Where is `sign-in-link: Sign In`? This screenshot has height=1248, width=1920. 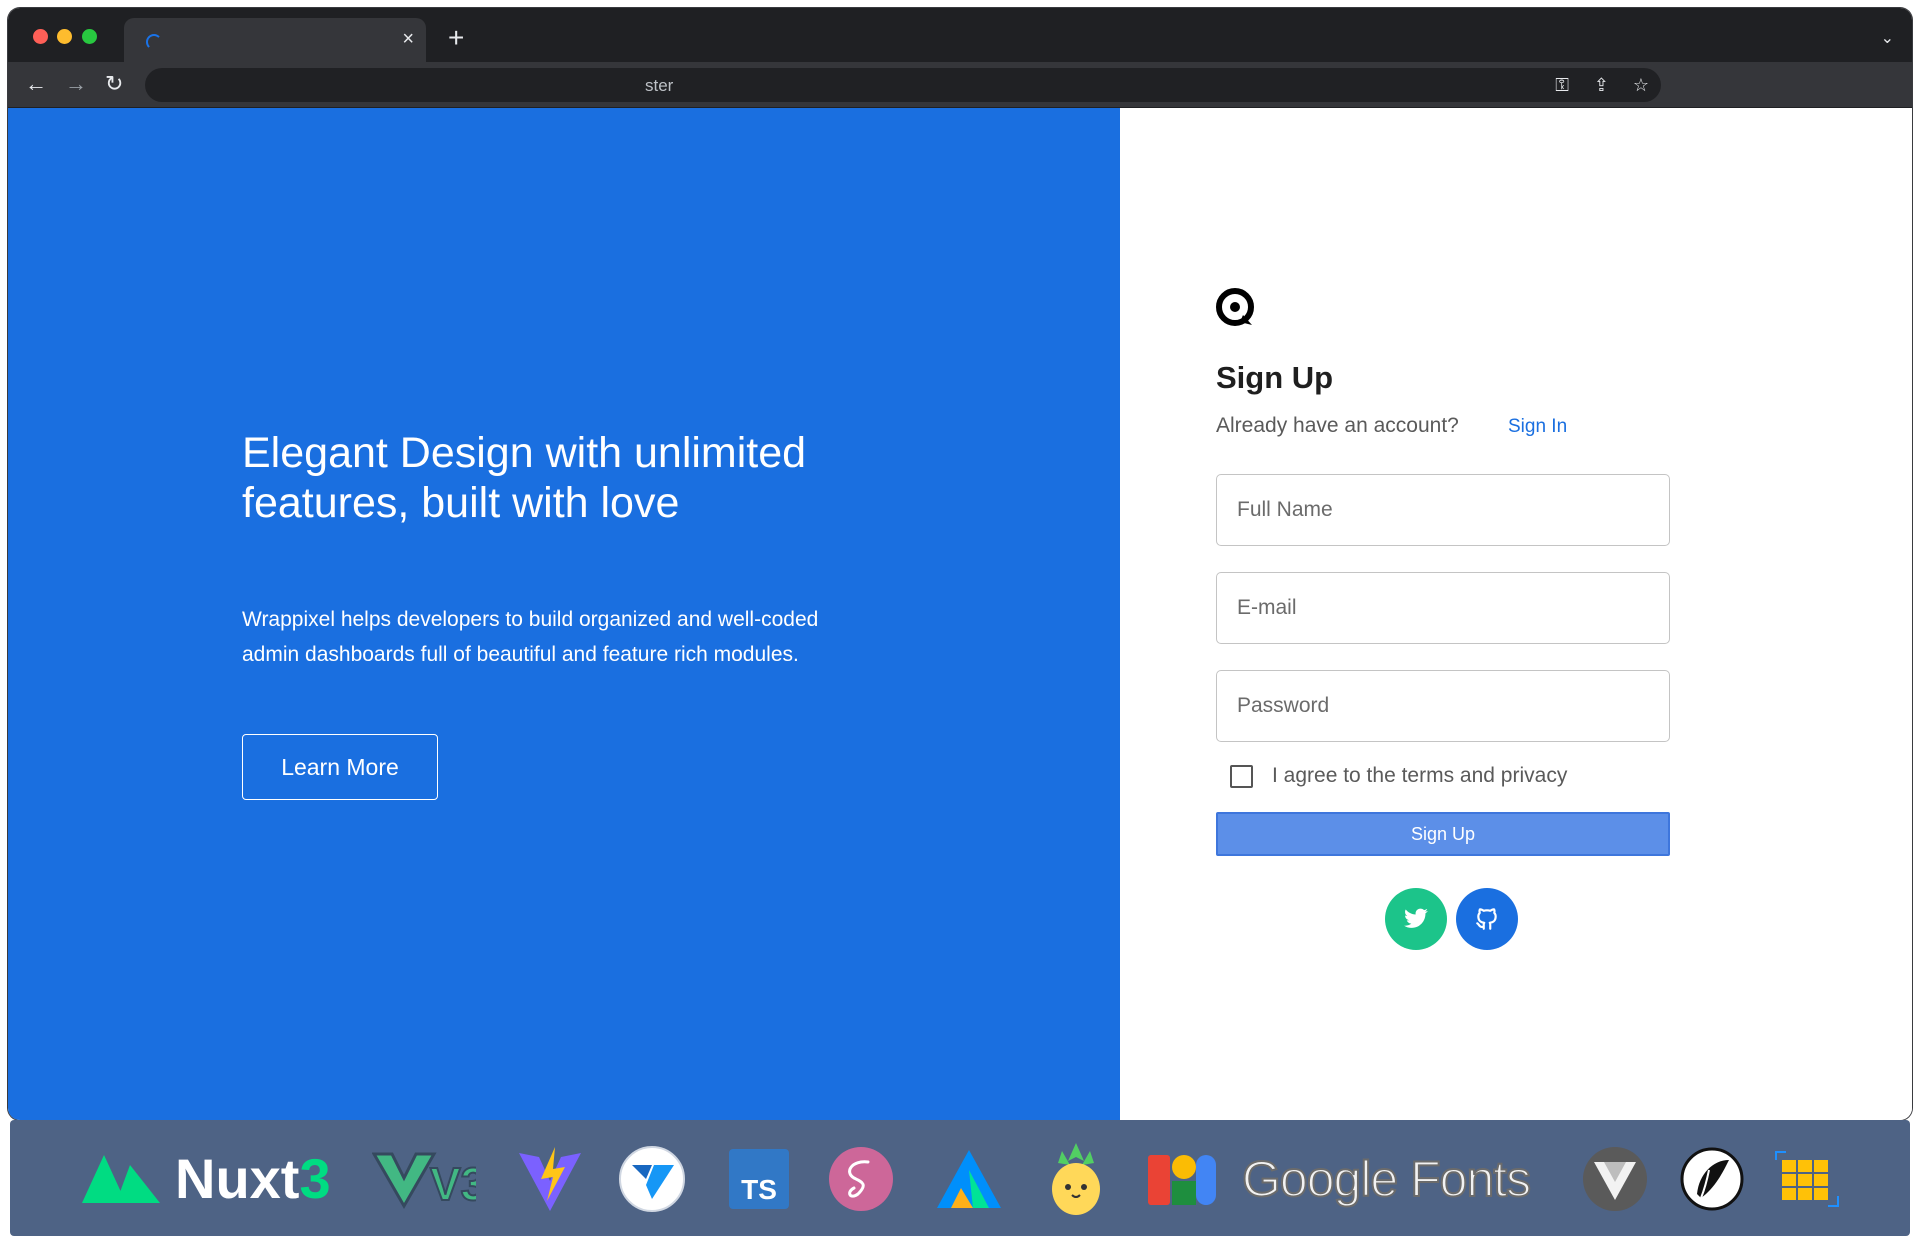
sign-in-link: Sign In is located at coordinates (1537, 427).